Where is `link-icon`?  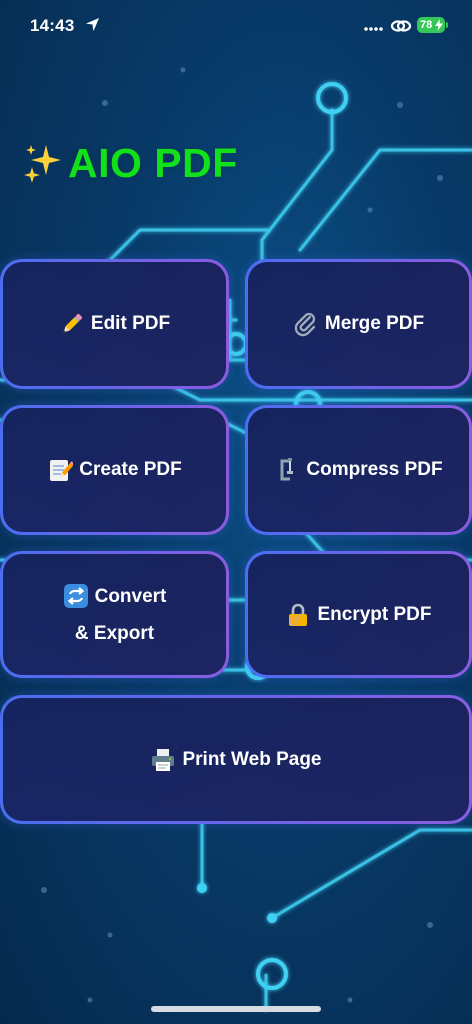
link-icon is located at coordinates (401, 26).